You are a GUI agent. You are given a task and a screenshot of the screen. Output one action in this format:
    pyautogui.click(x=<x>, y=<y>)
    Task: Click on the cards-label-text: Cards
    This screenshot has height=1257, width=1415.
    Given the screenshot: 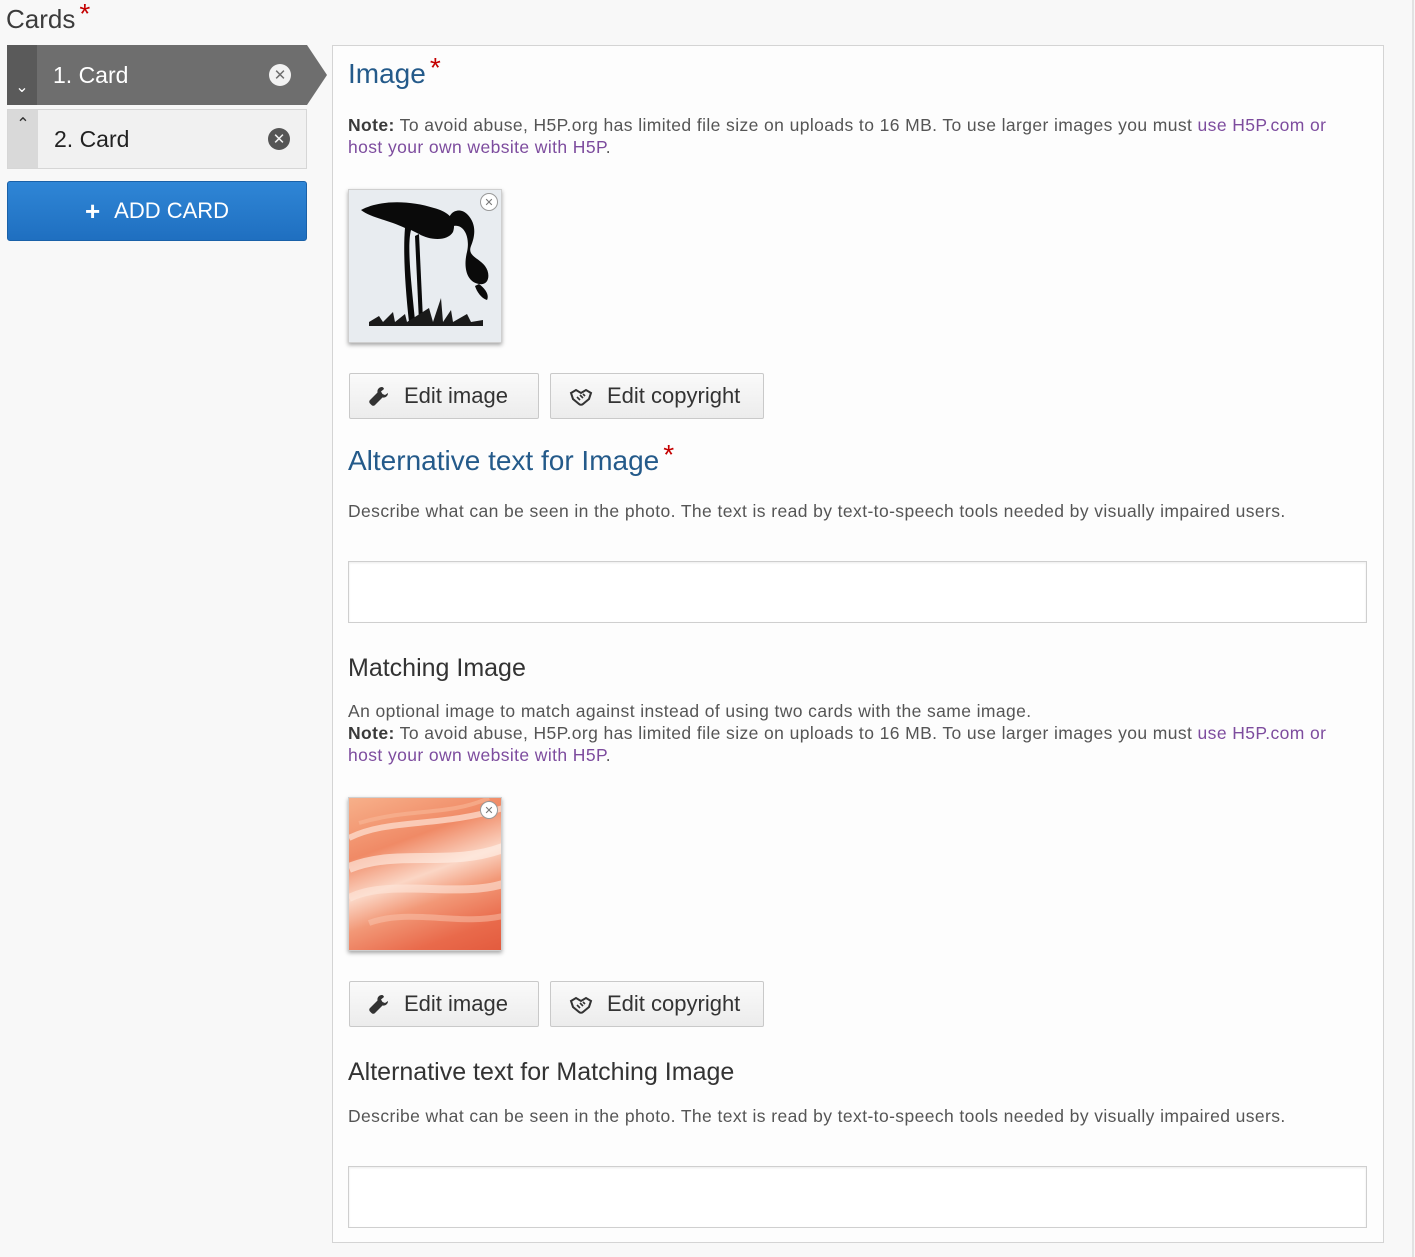 What is the action you would take?
    pyautogui.click(x=41, y=19)
    